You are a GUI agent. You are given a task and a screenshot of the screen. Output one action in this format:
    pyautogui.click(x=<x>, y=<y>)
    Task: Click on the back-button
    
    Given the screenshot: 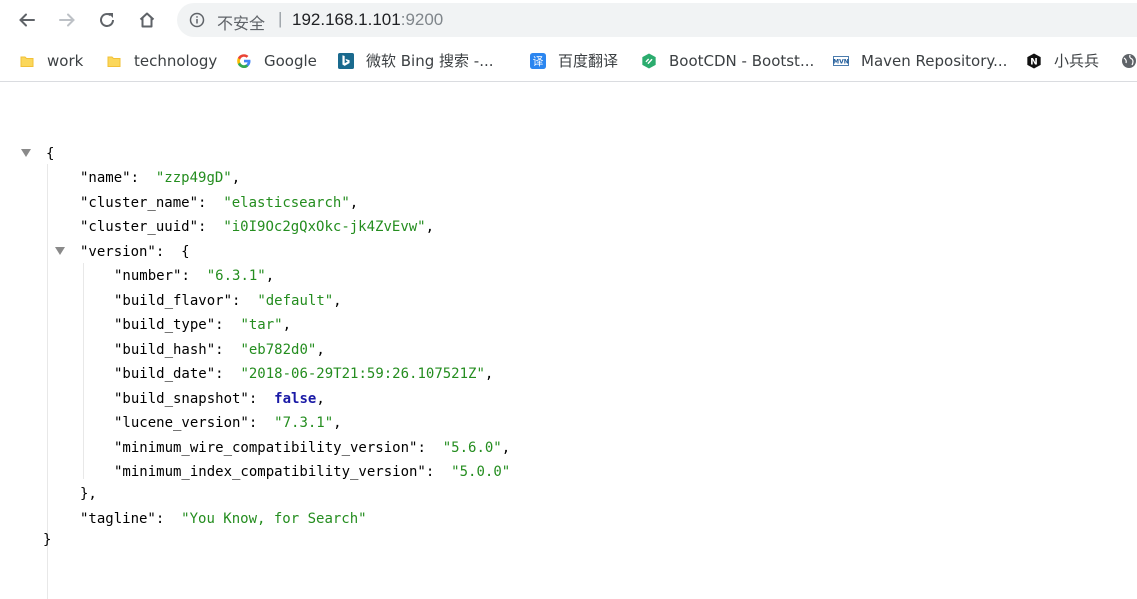 What is the action you would take?
    pyautogui.click(x=27, y=20)
    